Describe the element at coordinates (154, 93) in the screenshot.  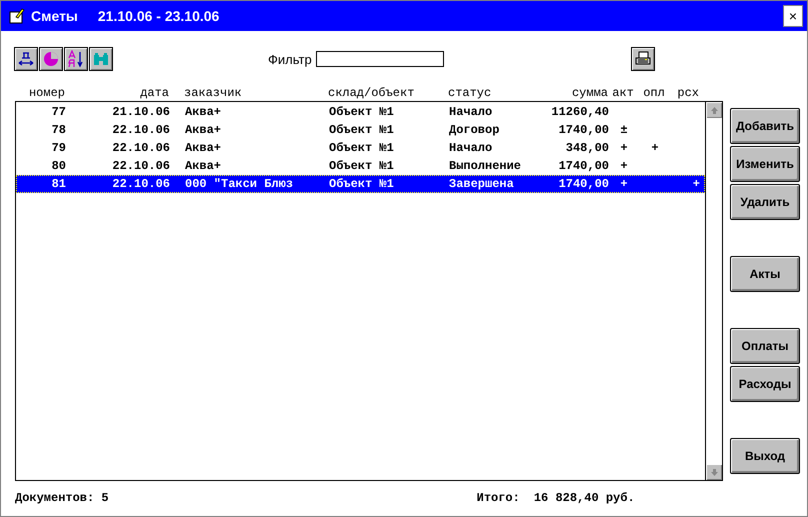
I see `column-header: дата` at that location.